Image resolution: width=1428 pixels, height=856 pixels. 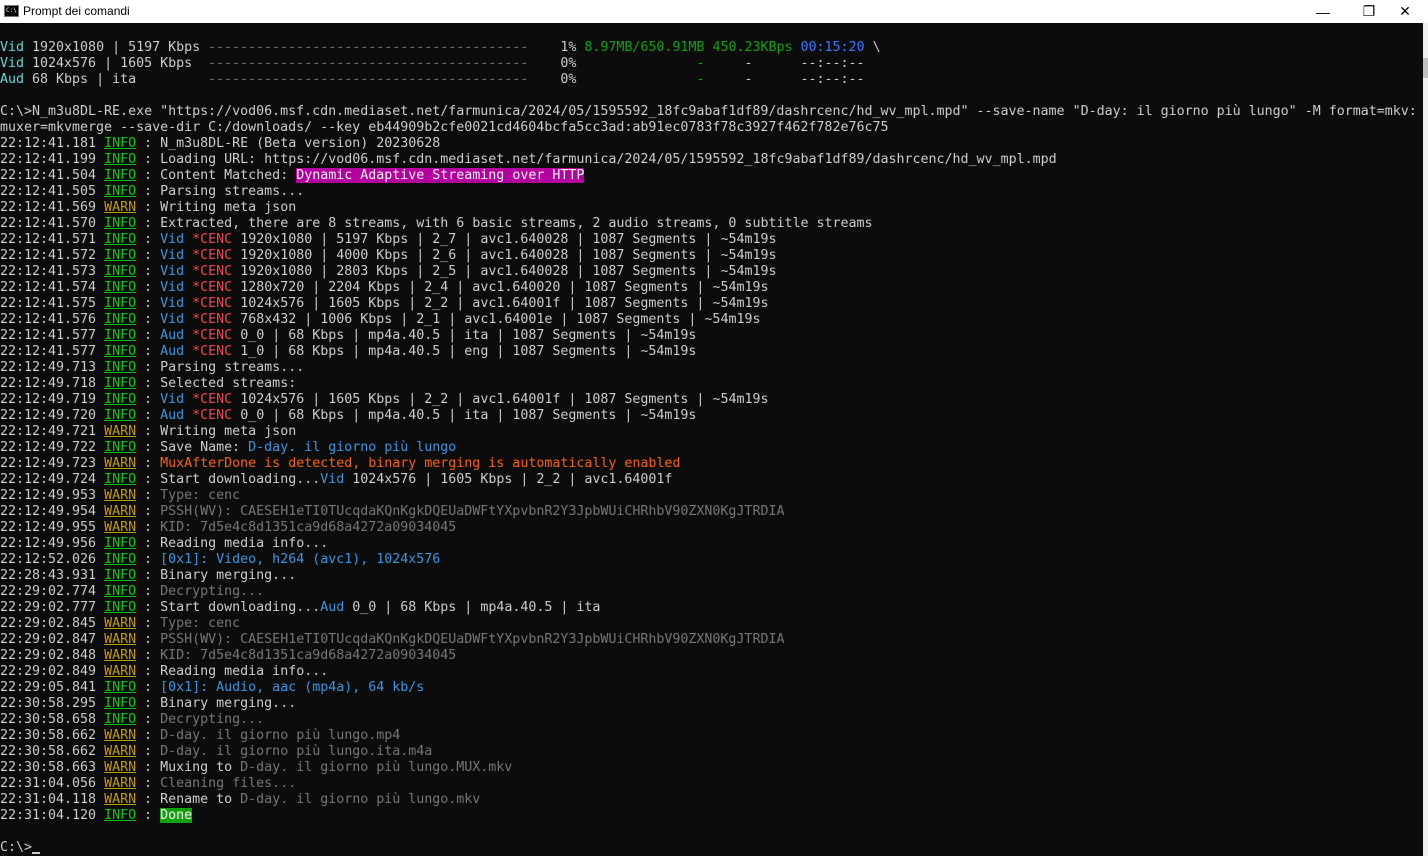 What do you see at coordinates (48, 687) in the screenshot?
I see `log-timestamp: 22:29:05.841` at bounding box center [48, 687].